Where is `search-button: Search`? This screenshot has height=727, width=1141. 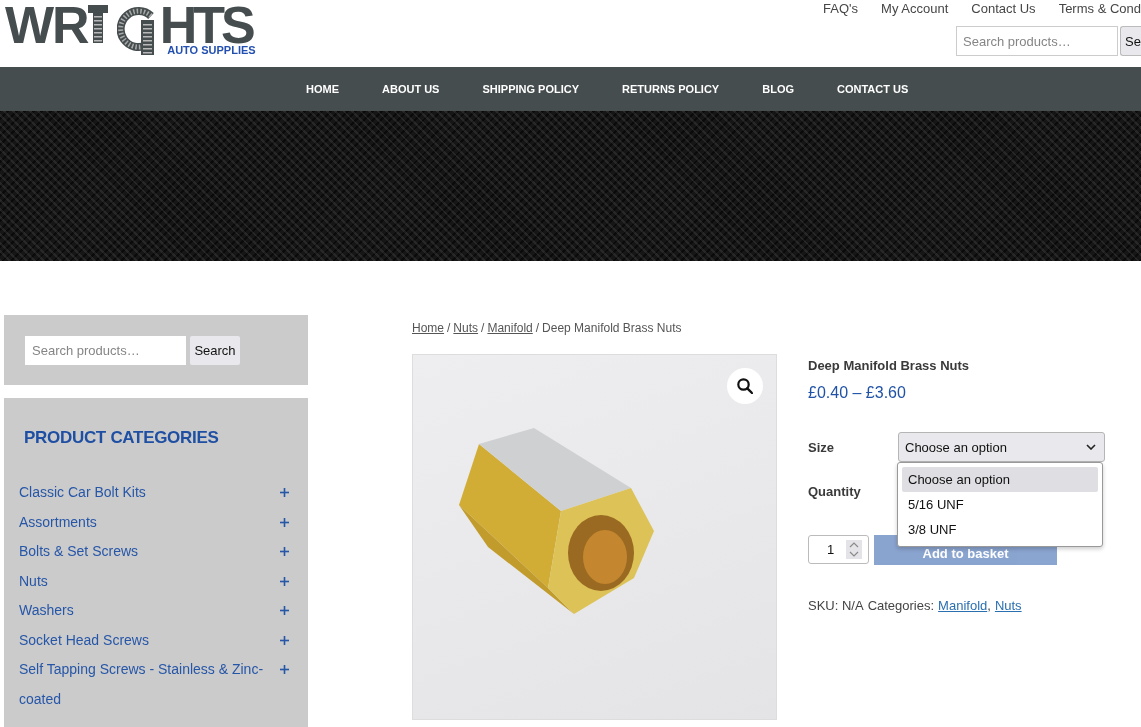 search-button: Search is located at coordinates (215, 350).